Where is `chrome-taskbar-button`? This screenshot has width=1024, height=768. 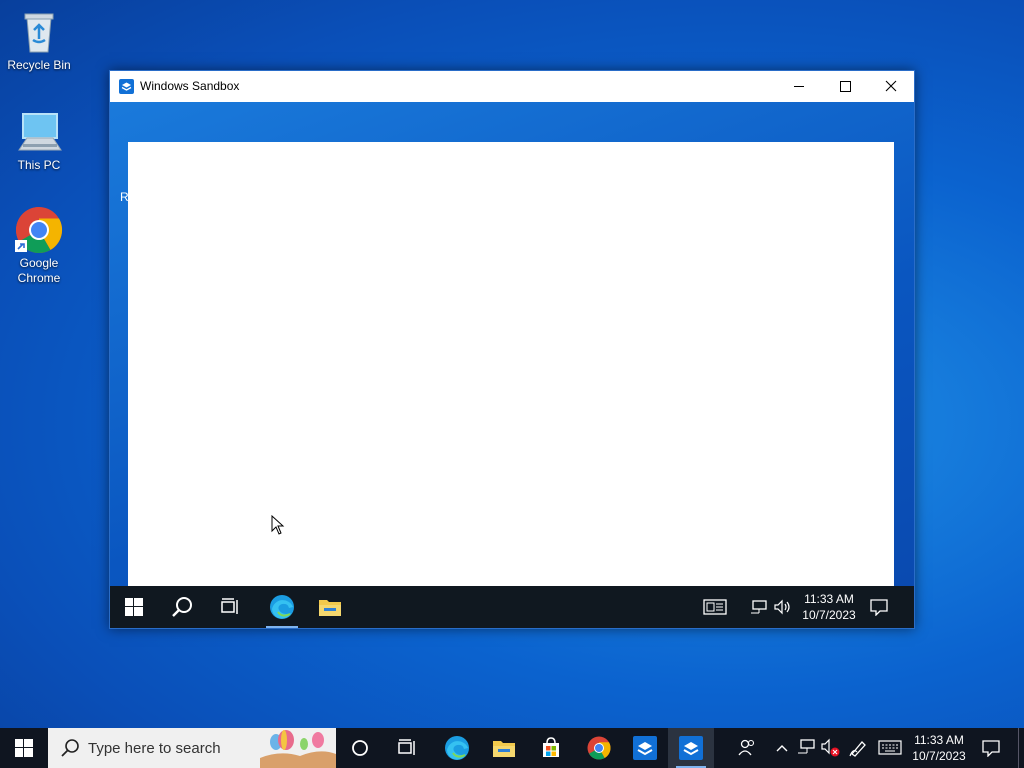 chrome-taskbar-button is located at coordinates (599, 748).